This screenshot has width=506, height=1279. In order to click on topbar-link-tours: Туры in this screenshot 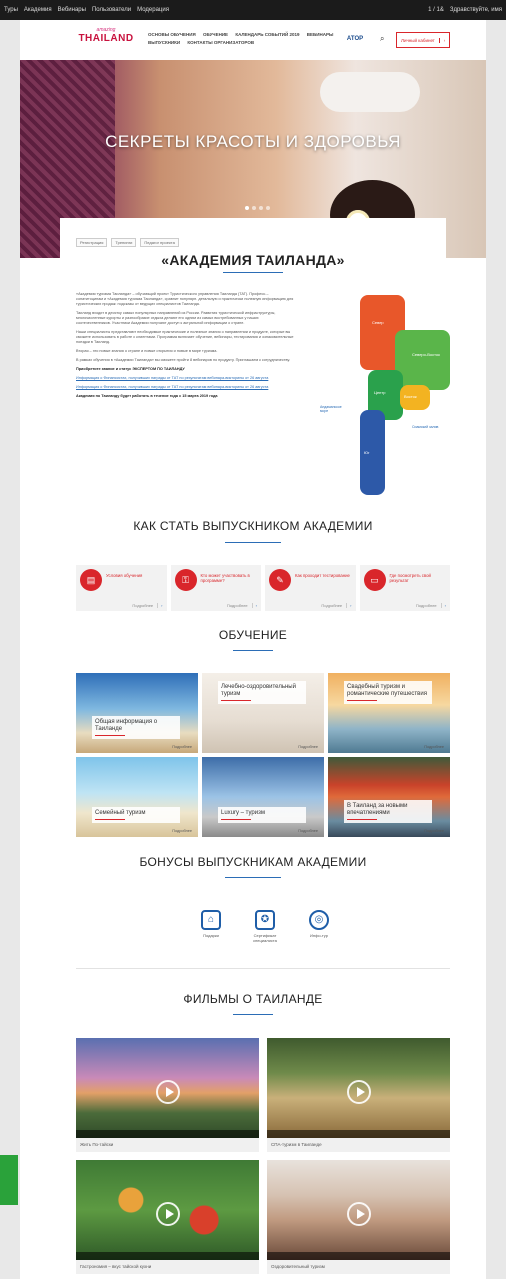, I will do `click(11, 10)`.